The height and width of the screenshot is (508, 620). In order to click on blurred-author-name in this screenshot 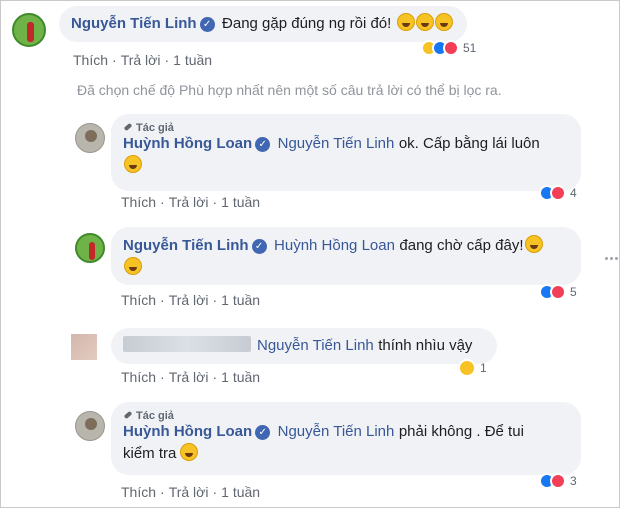, I will do `click(187, 344)`.